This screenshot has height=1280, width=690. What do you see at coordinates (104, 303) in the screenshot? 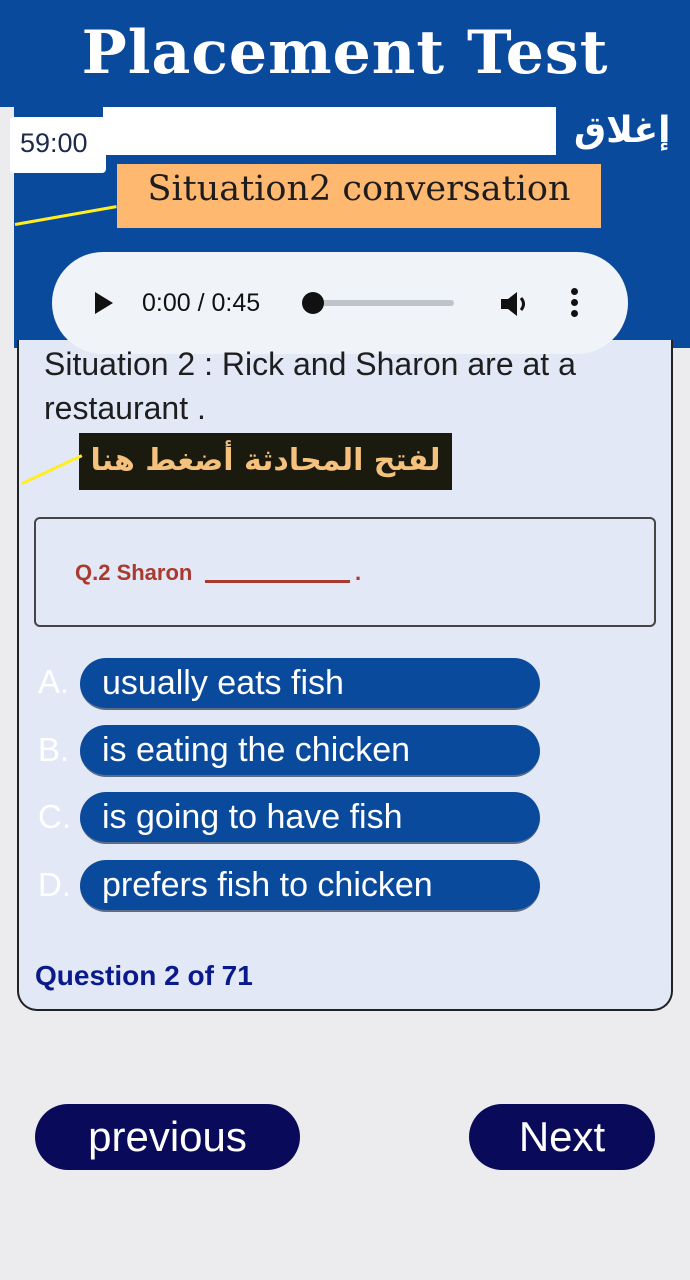
I see `play-icon` at bounding box center [104, 303].